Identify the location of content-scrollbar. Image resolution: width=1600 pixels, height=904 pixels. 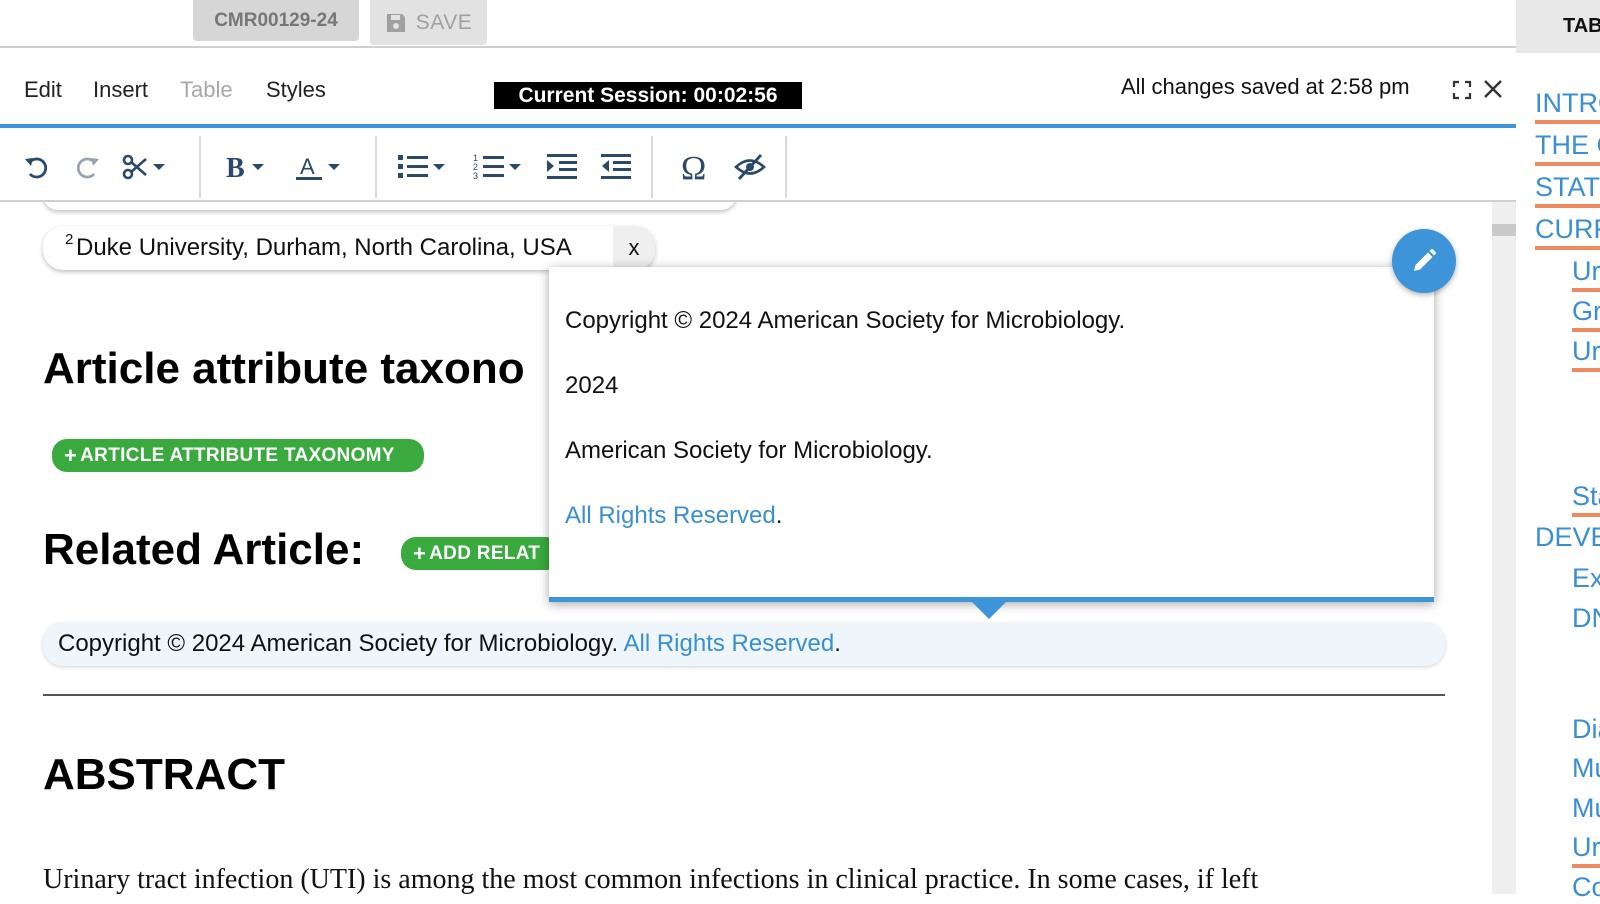
(1504, 548).